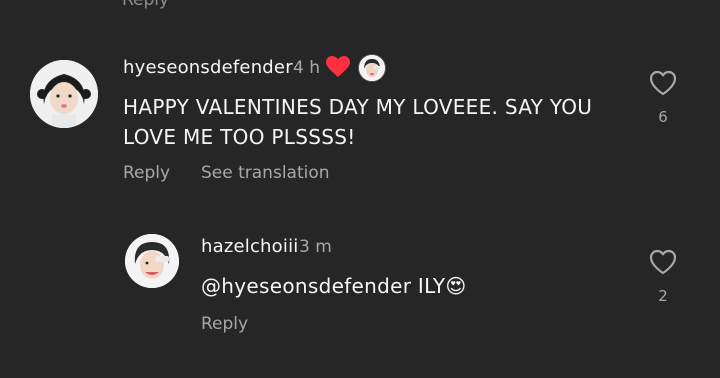 This screenshot has width=720, height=378. Describe the element at coordinates (208, 67) in the screenshot. I see `comment-username: hyeseonsdefender` at that location.